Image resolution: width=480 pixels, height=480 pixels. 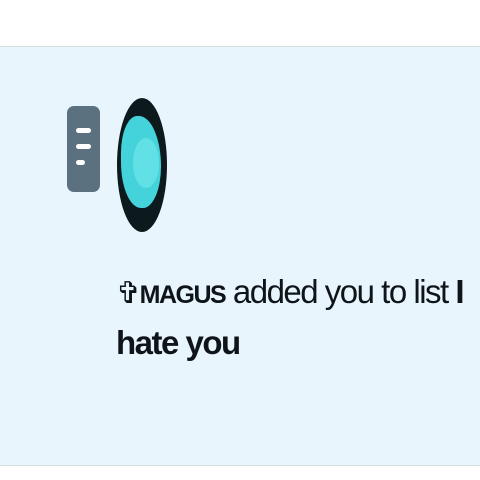 I want to click on action-text: added you to list, so click(x=340, y=291).